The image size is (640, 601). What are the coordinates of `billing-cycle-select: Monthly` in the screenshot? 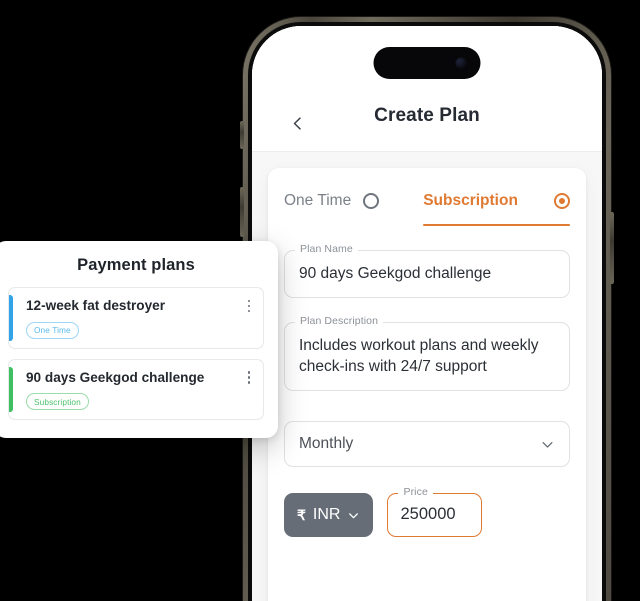 It's located at (427, 444).